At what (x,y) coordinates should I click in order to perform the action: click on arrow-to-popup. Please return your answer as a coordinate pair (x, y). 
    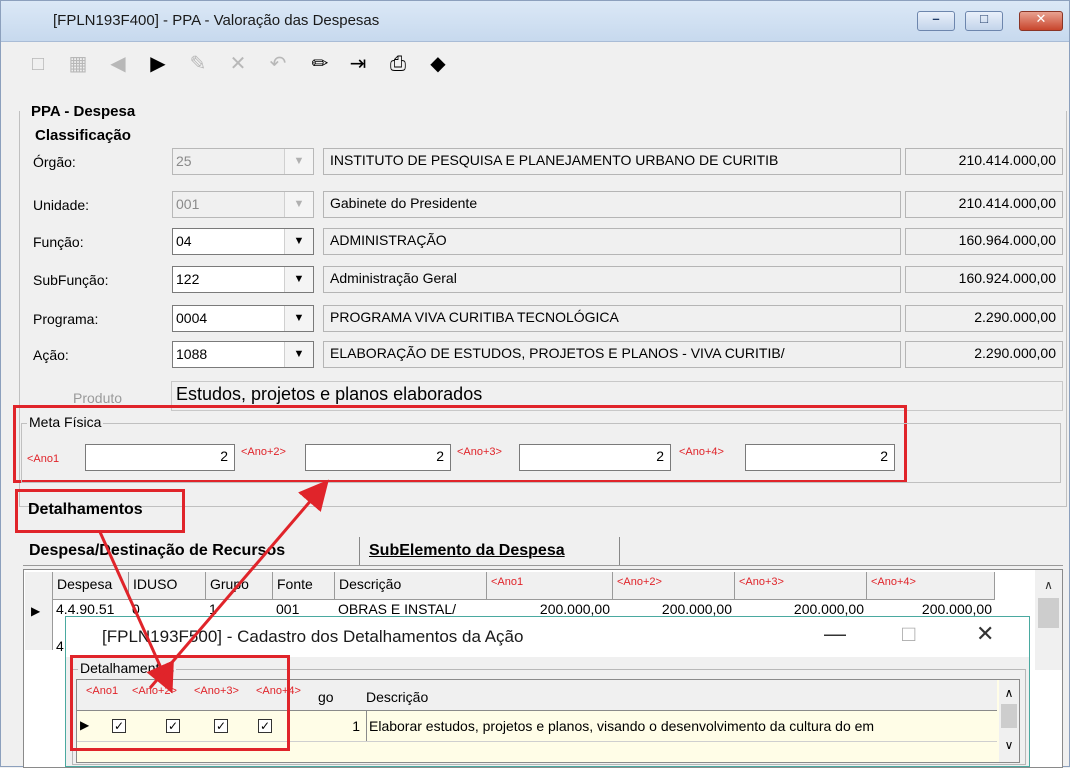
    Looking at the image, I should click on (136, 612).